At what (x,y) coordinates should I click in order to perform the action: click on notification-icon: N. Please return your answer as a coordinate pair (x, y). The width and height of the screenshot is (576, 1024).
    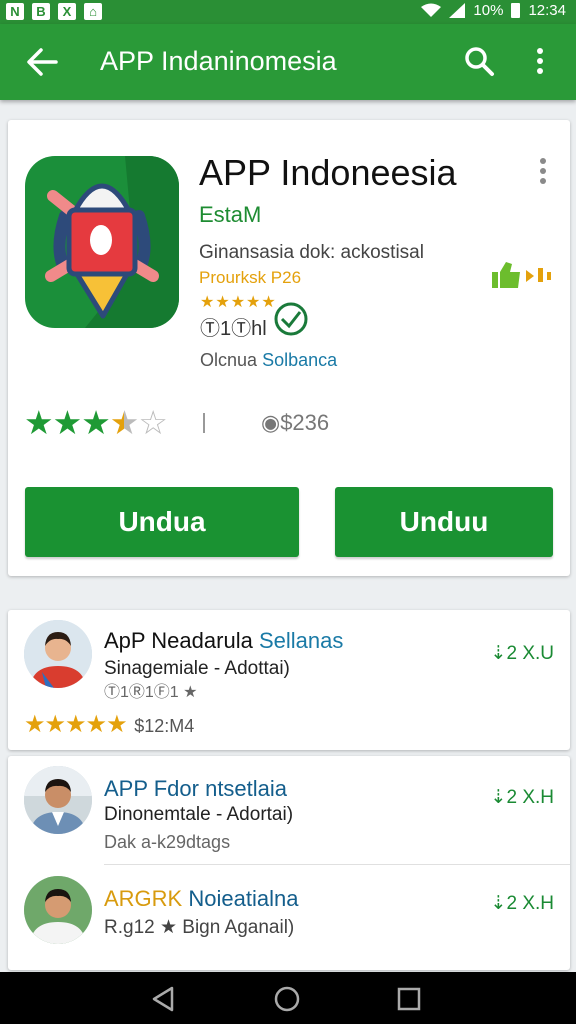
    Looking at the image, I should click on (15, 11).